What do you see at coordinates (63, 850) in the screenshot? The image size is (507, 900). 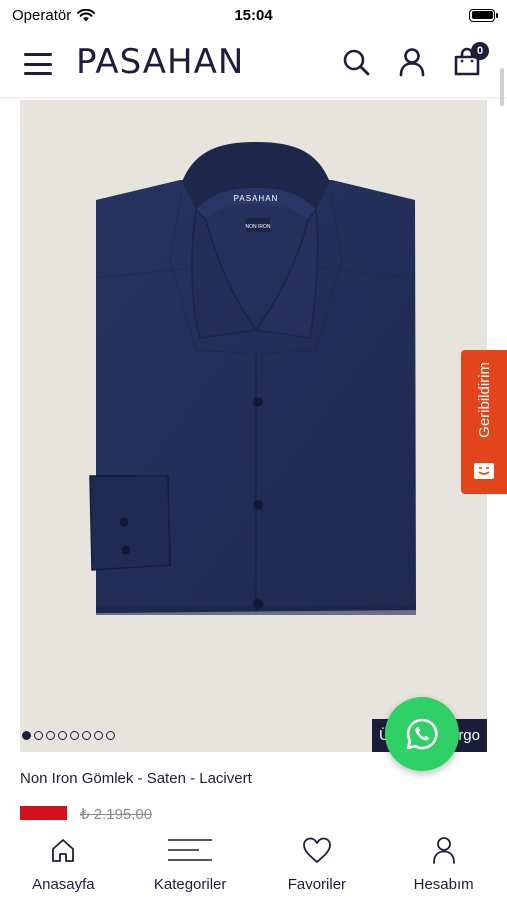 I see `home-icon` at bounding box center [63, 850].